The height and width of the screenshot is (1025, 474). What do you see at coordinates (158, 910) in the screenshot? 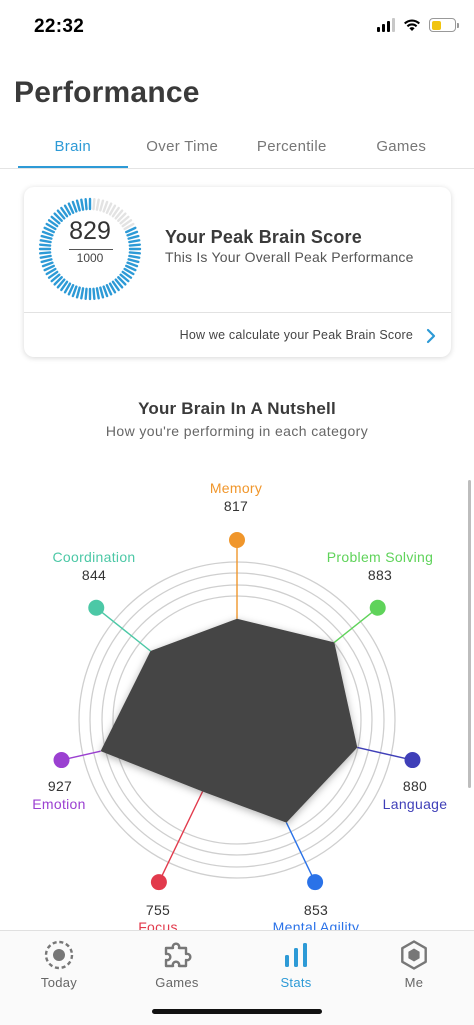
I see `category-score-focus: 755` at bounding box center [158, 910].